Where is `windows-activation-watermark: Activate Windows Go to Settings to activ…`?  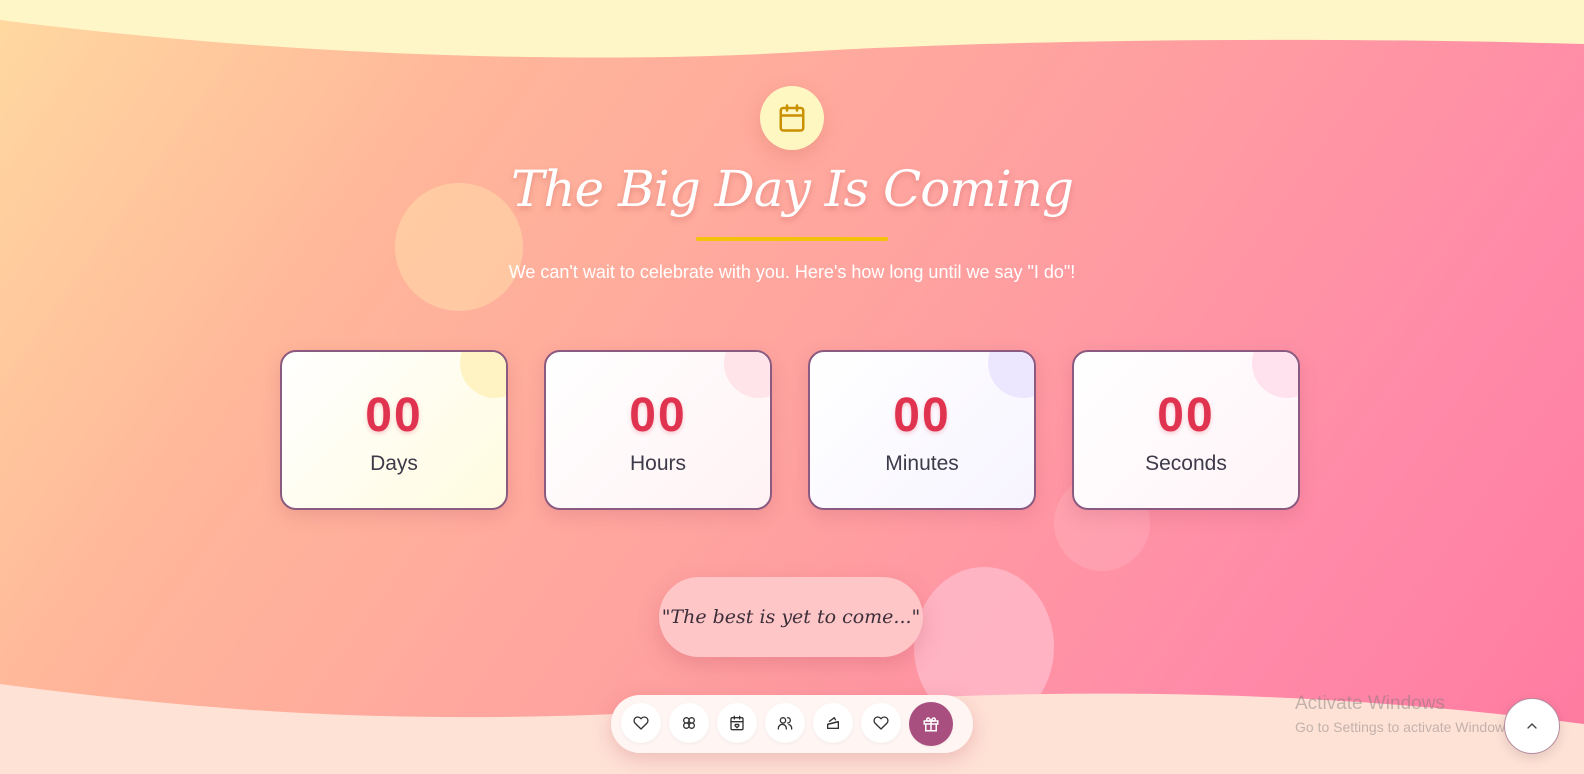 windows-activation-watermark: Activate Windows Go to Settings to activ… is located at coordinates (1405, 714).